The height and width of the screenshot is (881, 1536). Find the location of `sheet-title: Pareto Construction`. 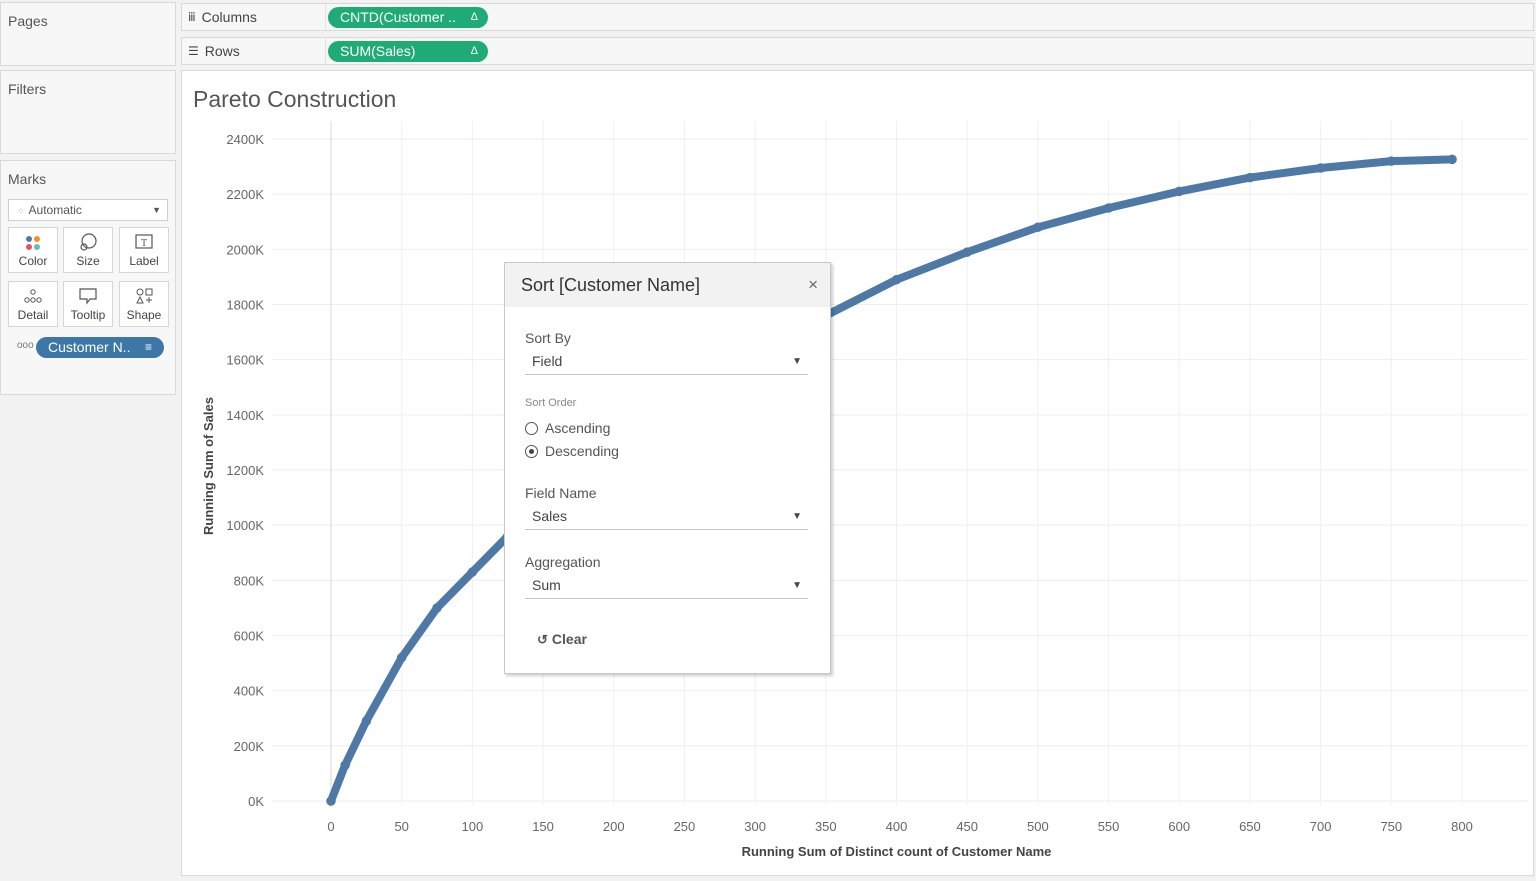

sheet-title: Pareto Construction is located at coordinates (294, 99).